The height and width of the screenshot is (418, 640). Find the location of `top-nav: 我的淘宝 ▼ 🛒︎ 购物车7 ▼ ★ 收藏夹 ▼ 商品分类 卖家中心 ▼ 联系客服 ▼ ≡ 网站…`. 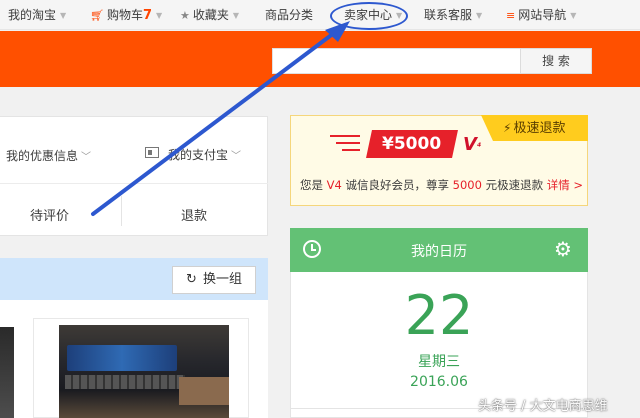

top-nav: 我的淘宝 ▼ 🛒︎ 购物车7 ▼ ★ 收藏夹 ▼ 商品分类 卖家中心 ▼ 联系客服 ▼ ≡ 网站… is located at coordinates (320, 15).